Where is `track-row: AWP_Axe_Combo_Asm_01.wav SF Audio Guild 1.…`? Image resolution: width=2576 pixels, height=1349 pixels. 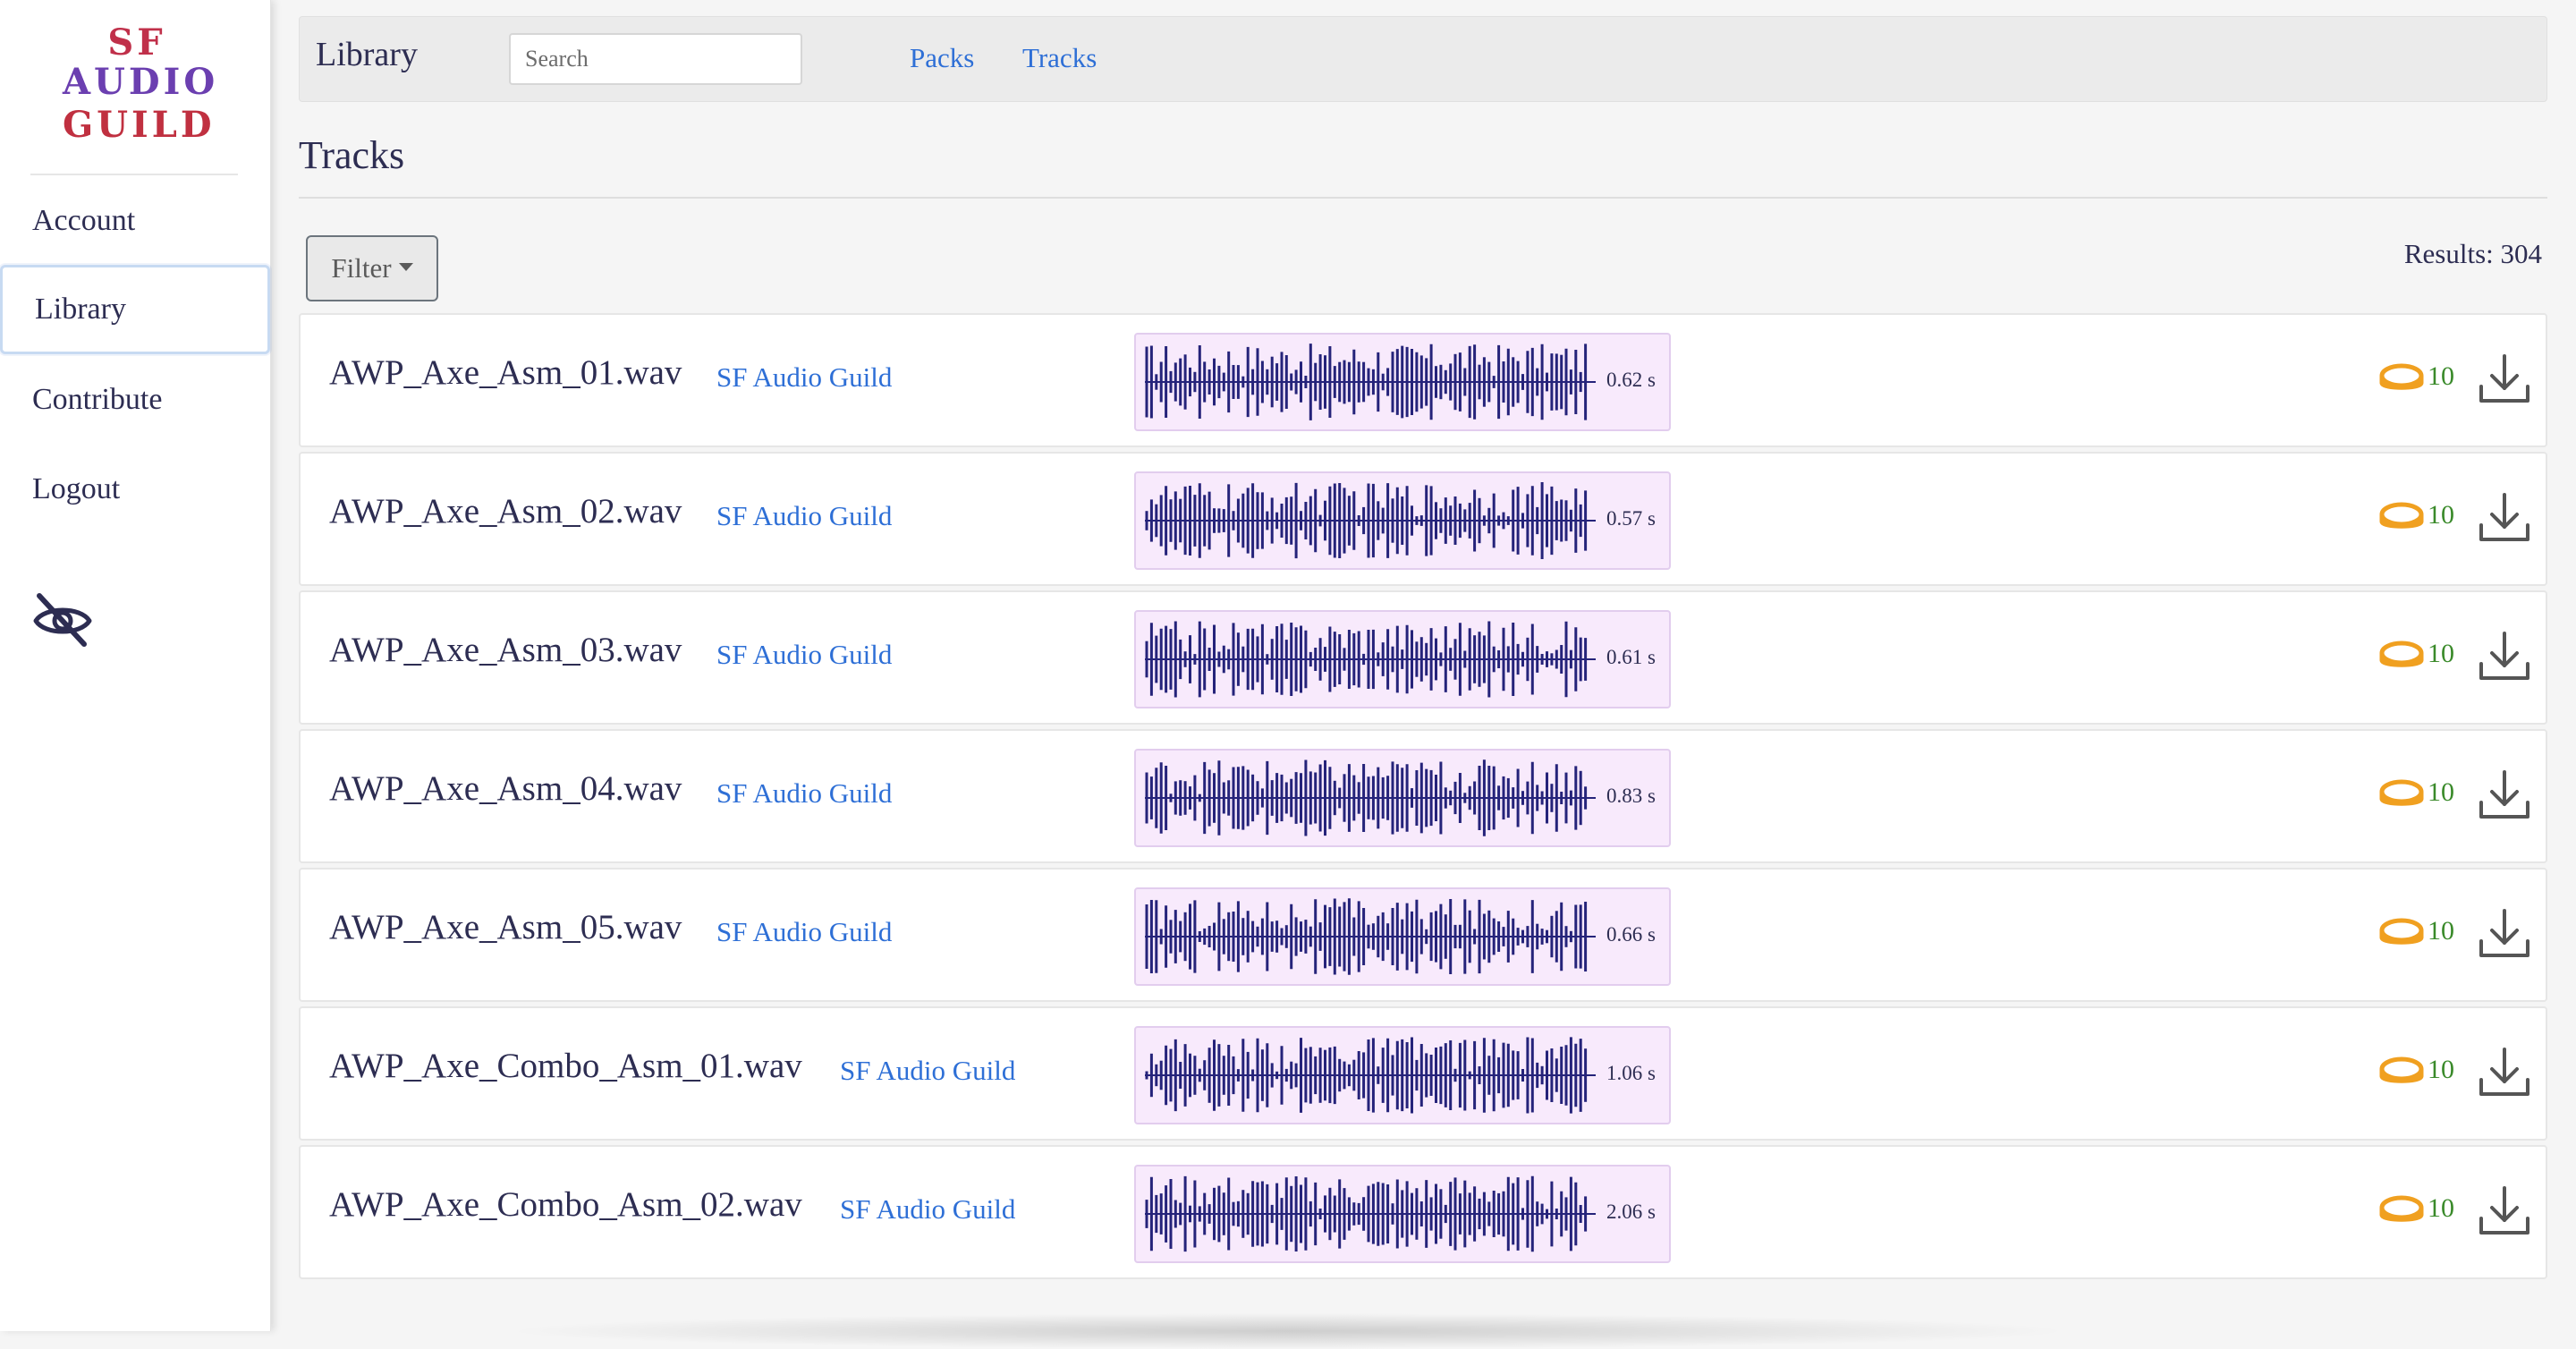
track-row: AWP_Axe_Combo_Asm_01.wav SF Audio Guild 1.… is located at coordinates (1423, 1073).